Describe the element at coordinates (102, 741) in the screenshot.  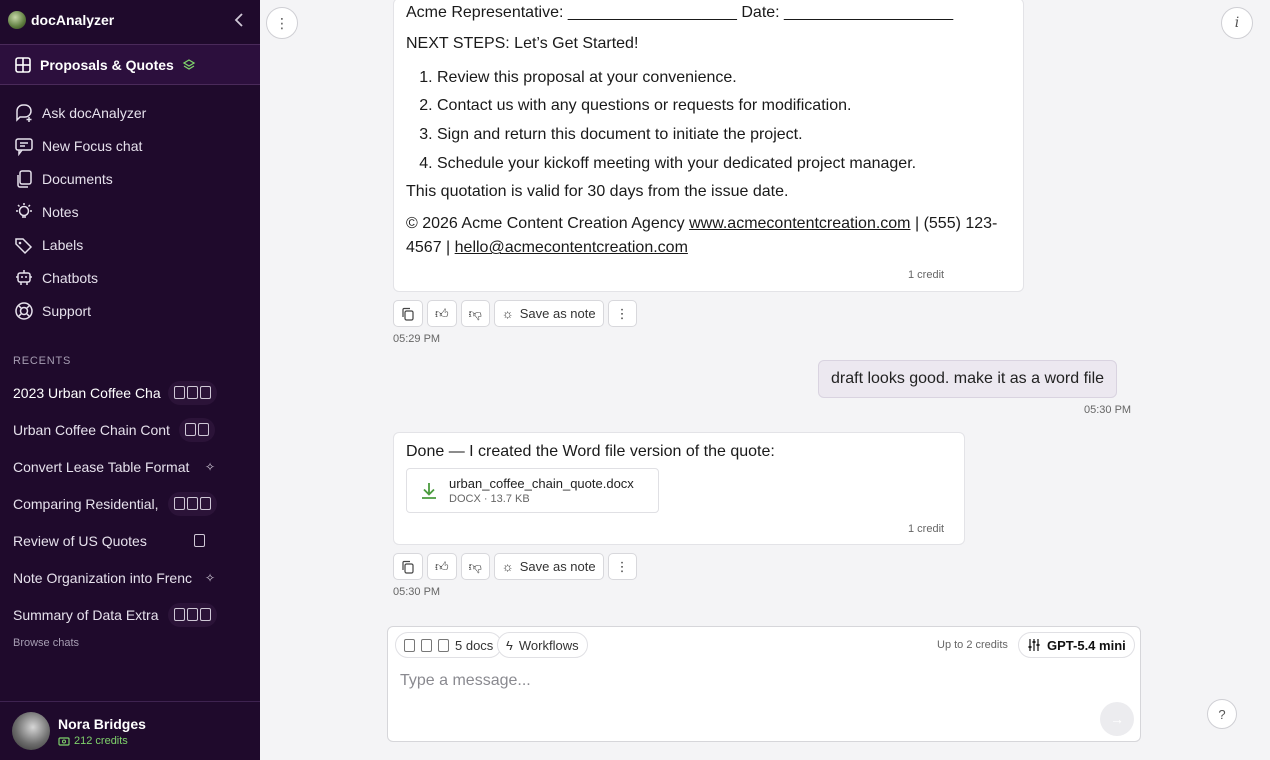
I see `user-credits: 212 credits` at that location.